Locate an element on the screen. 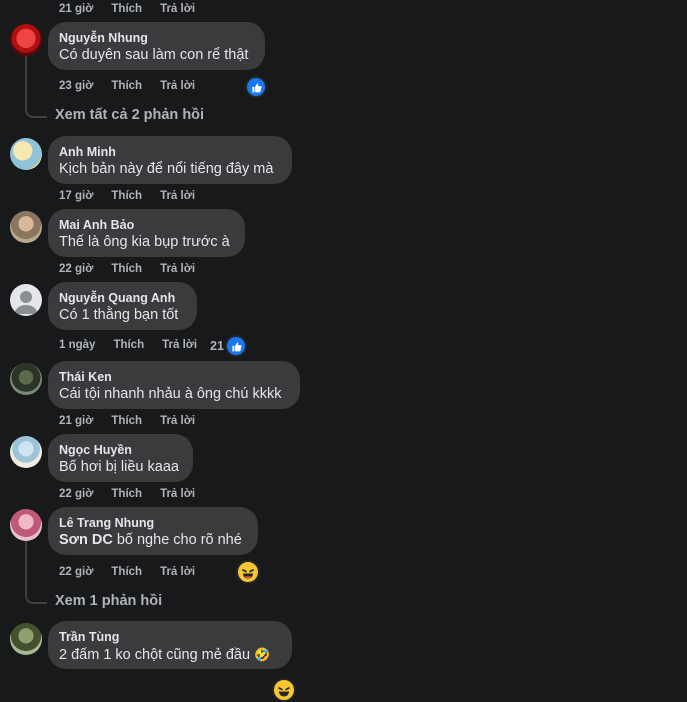 The height and width of the screenshot is (702, 687). comment-time: 1 ngày is located at coordinates (77, 345).